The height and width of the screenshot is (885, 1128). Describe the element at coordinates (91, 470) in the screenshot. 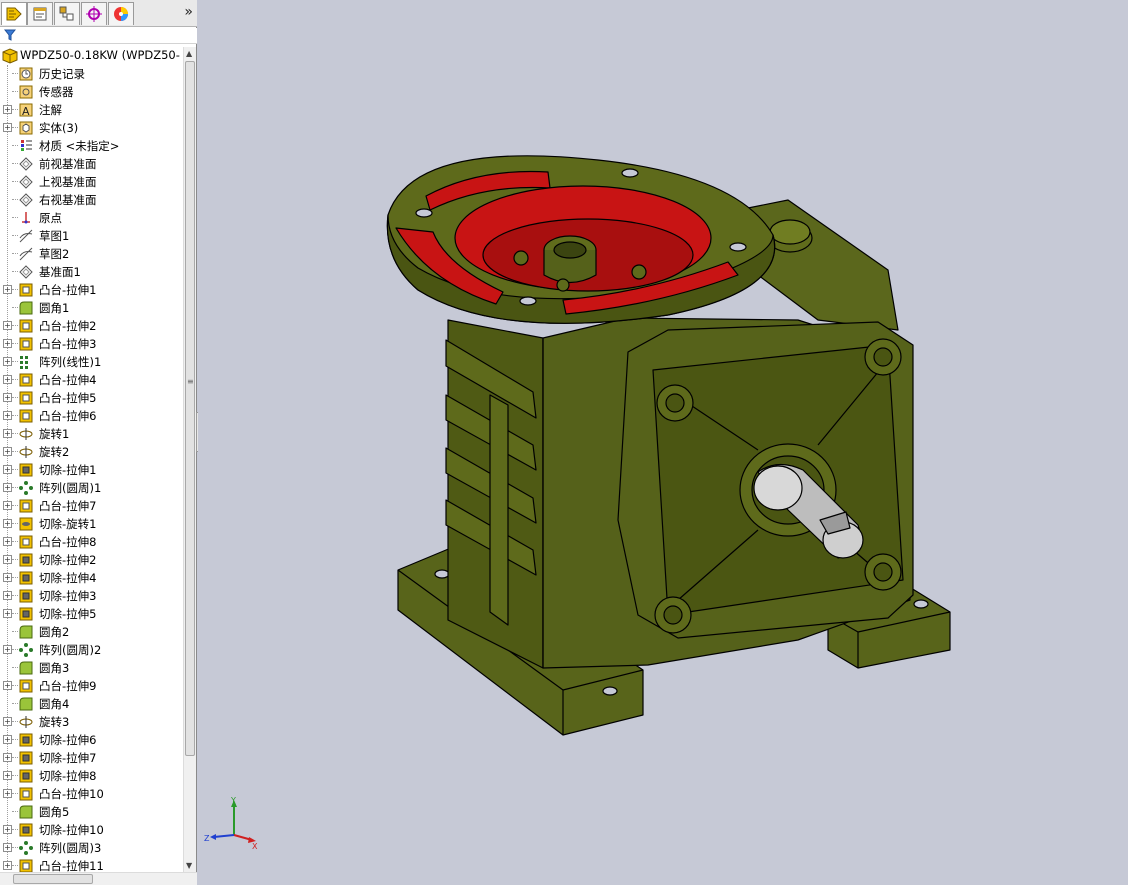

I see `tree-item: + 切除-拉伸1` at that location.